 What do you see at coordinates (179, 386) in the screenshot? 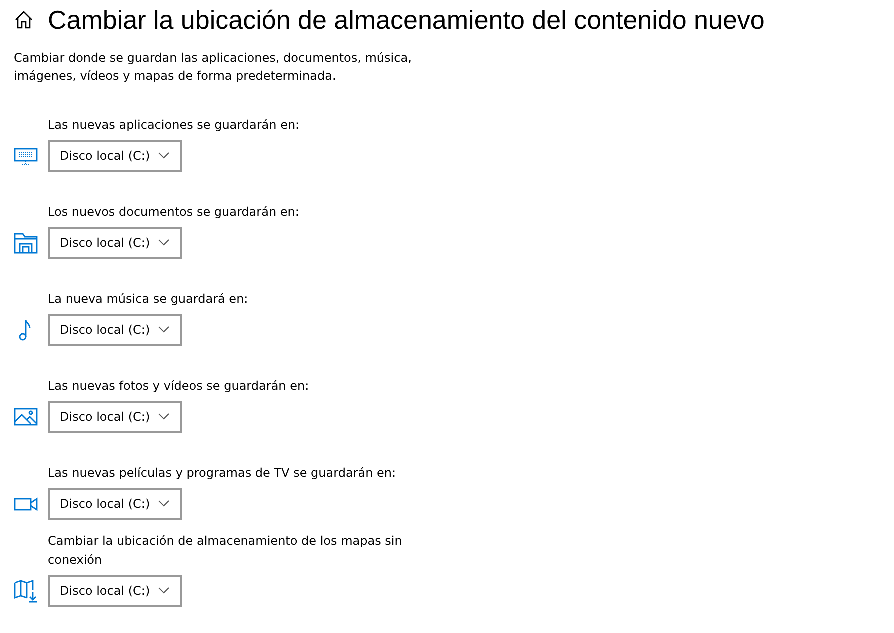
I see `location-label: Las nuevas fotos y vídeos se guardarán en:` at bounding box center [179, 386].